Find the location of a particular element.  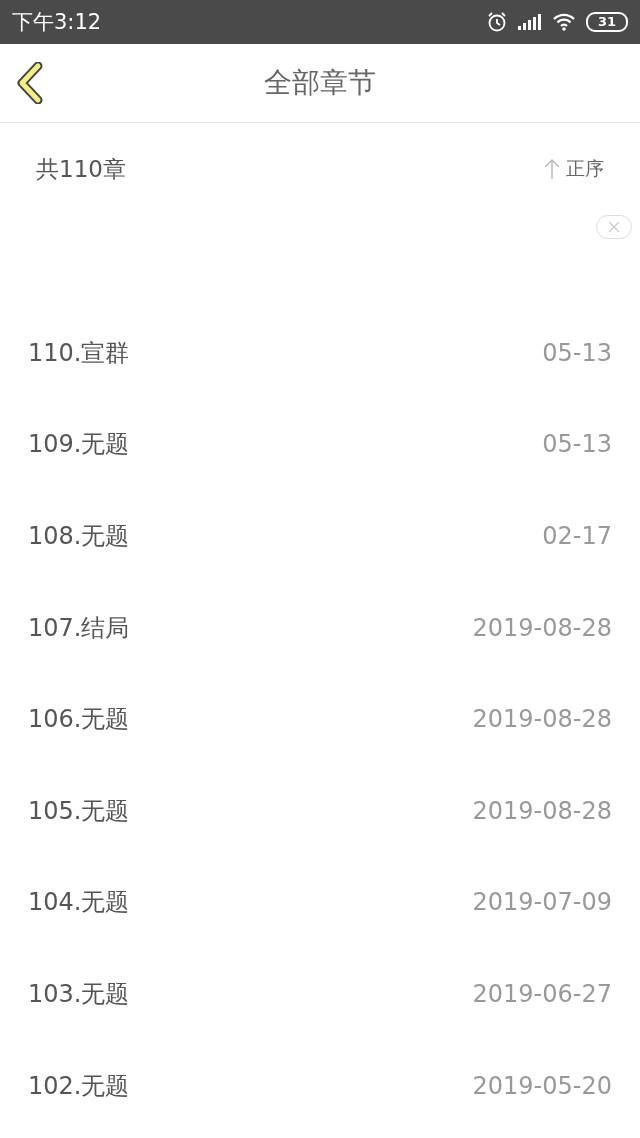

page-title: 全部章节 is located at coordinates (320, 83).